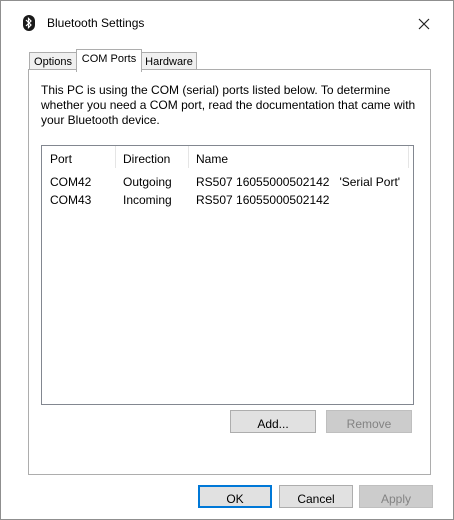 Image resolution: width=454 pixels, height=520 pixels. Describe the element at coordinates (396, 496) in the screenshot. I see `apply-button: Apply` at that location.